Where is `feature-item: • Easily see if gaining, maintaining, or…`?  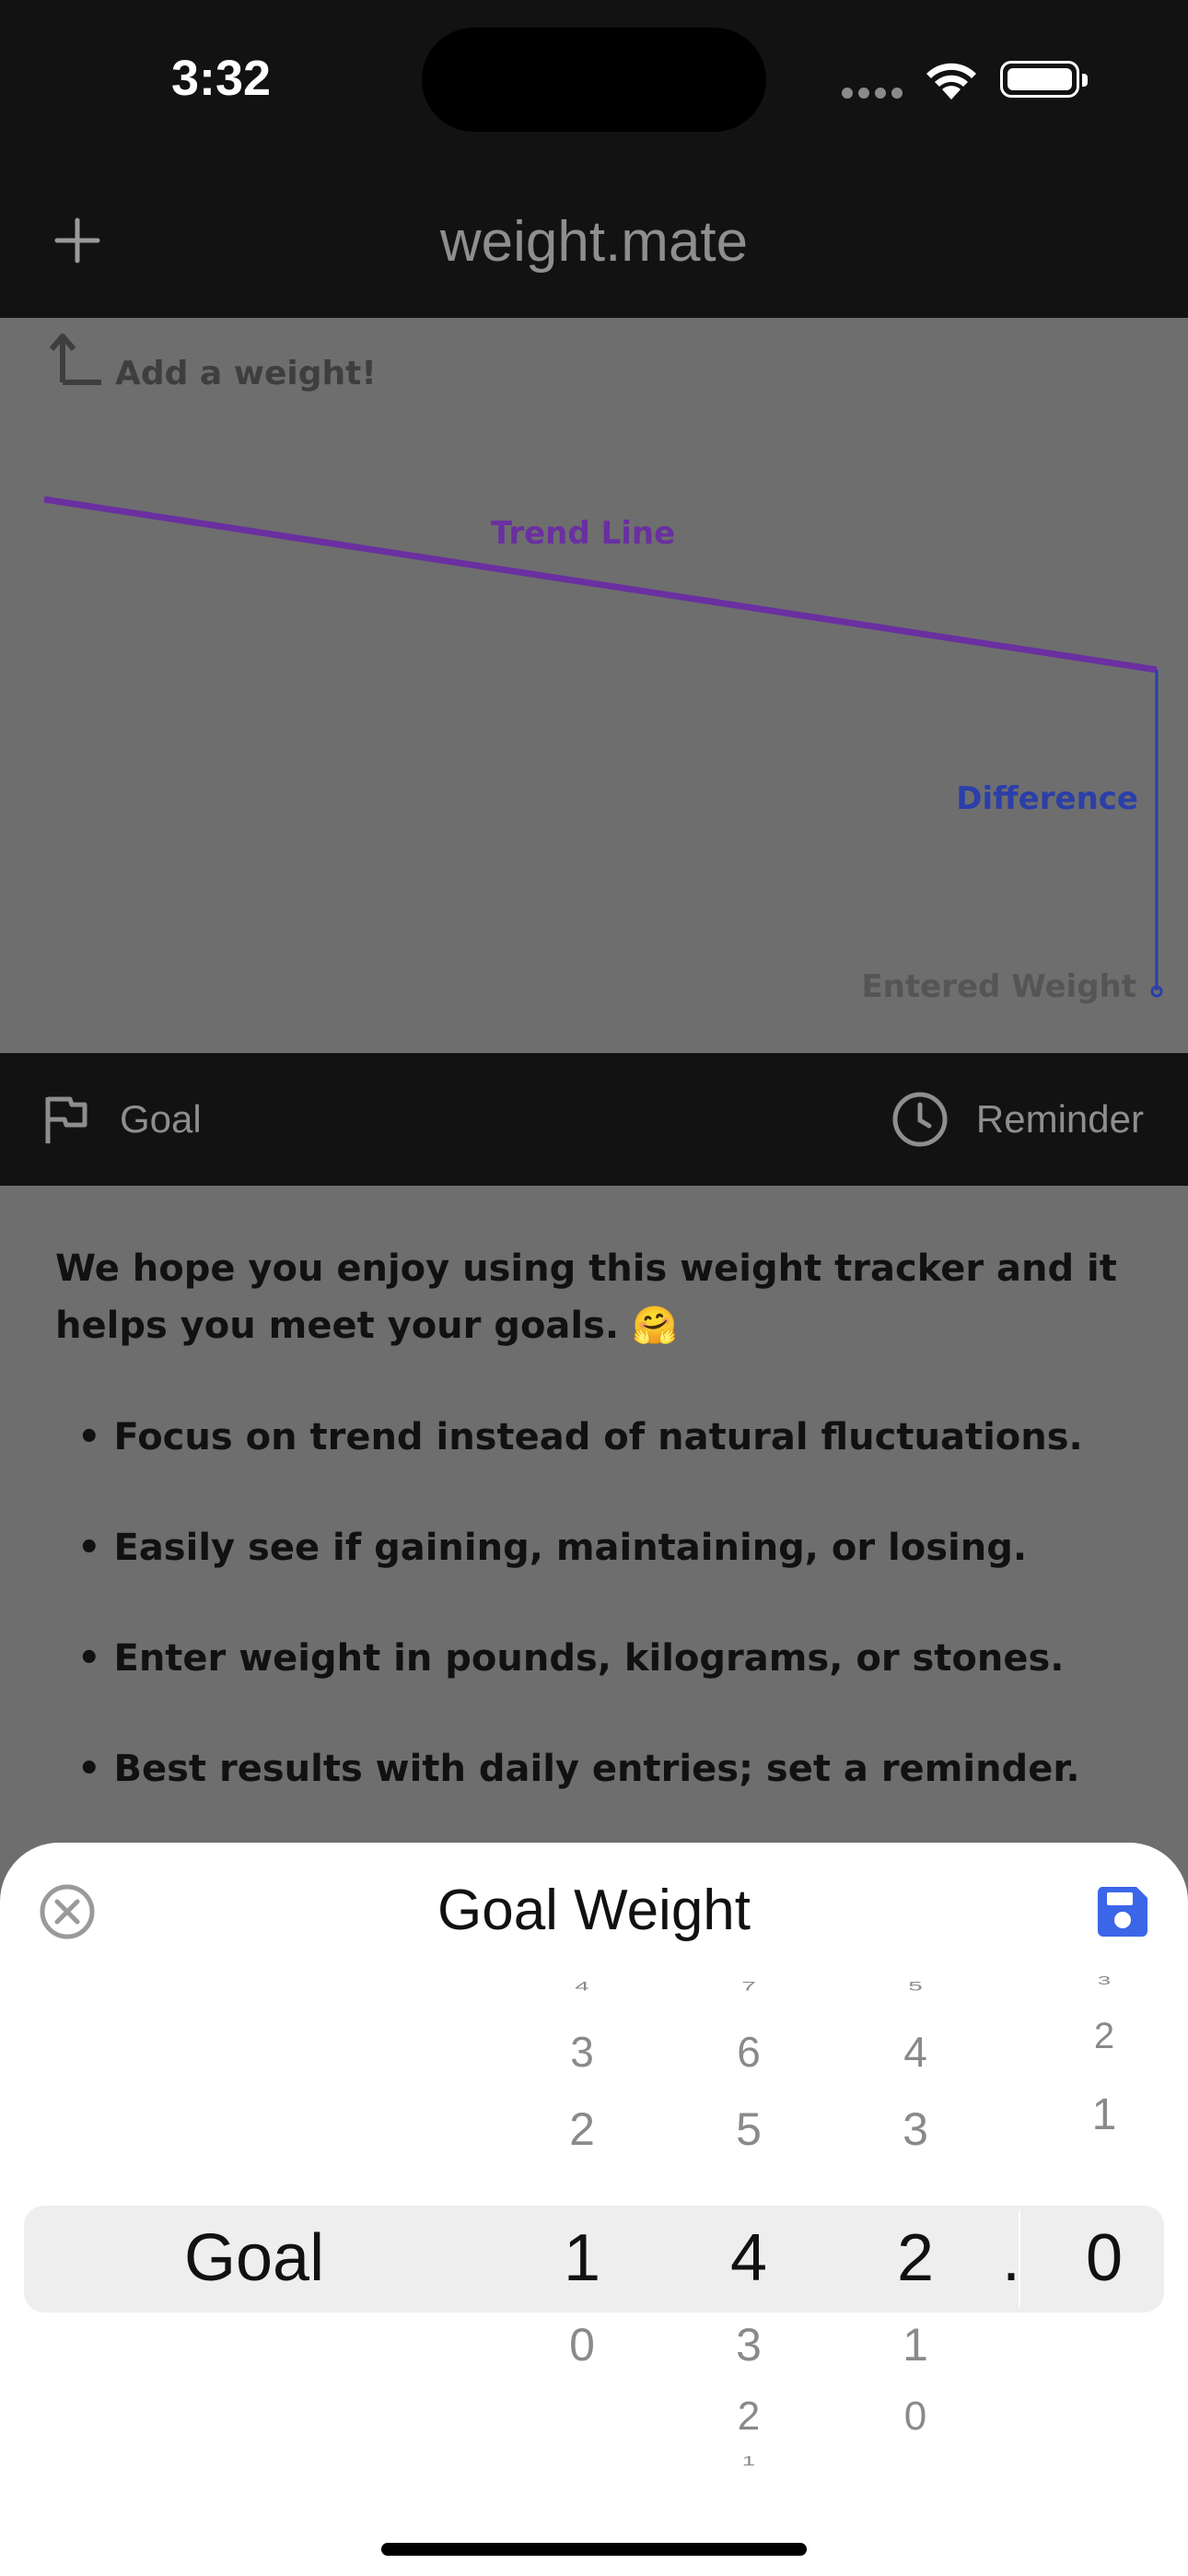 feature-item: • Easily see if gaining, maintaining, or… is located at coordinates (552, 1548).